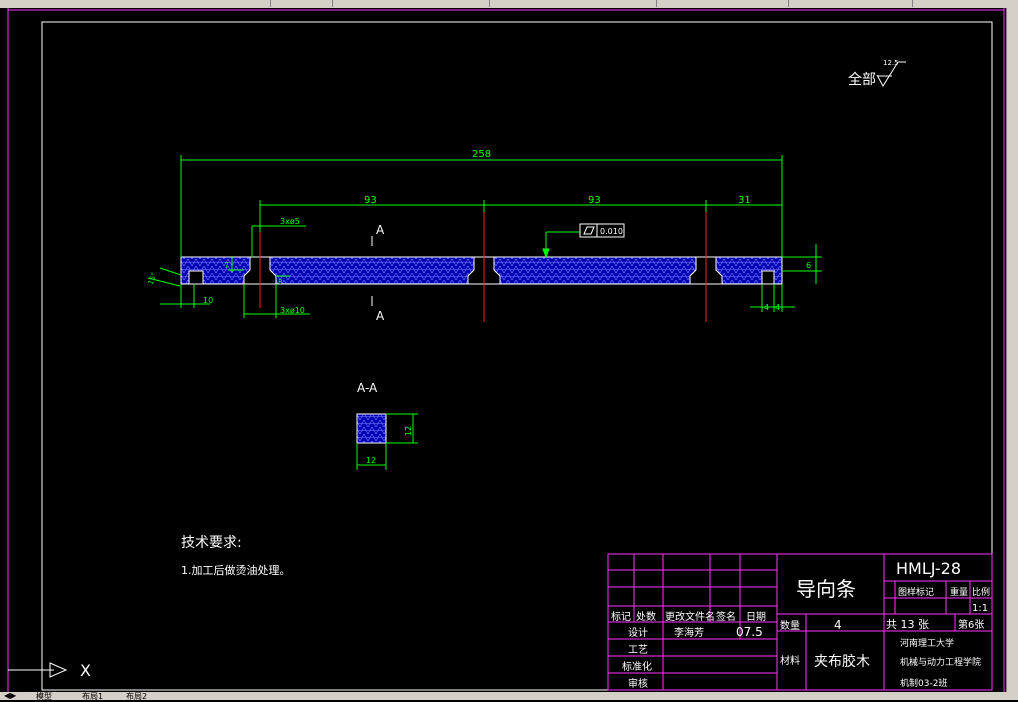 The width and height of the screenshot is (1018, 702). I want to click on svg-text: 重量, so click(959, 592).